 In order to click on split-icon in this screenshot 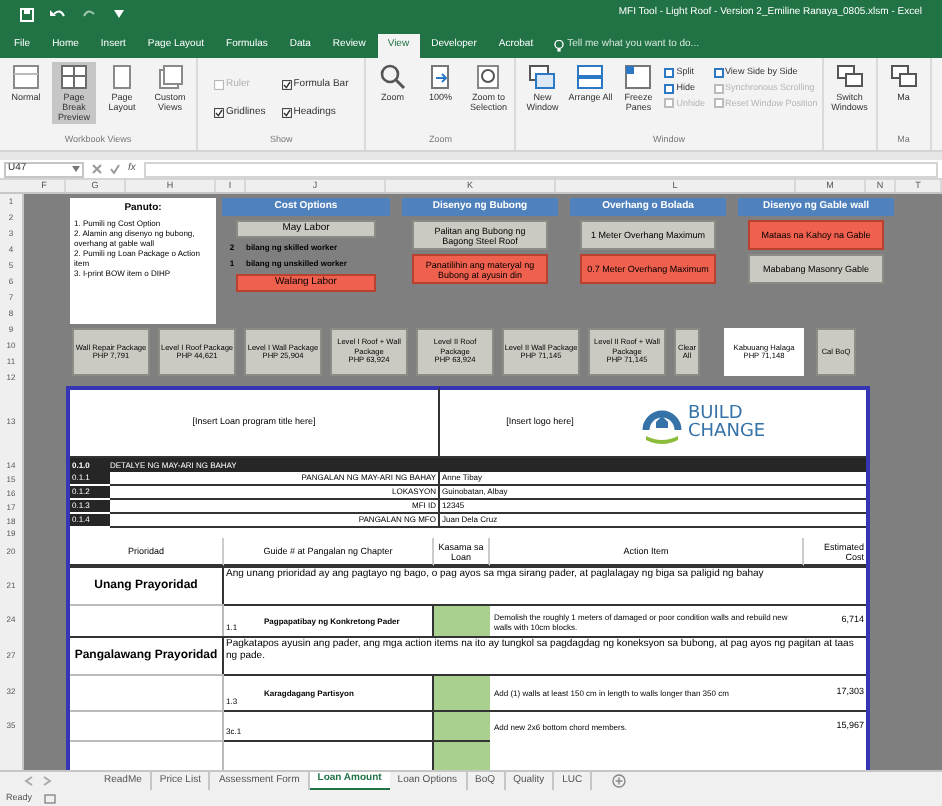, I will do `click(669, 72)`.